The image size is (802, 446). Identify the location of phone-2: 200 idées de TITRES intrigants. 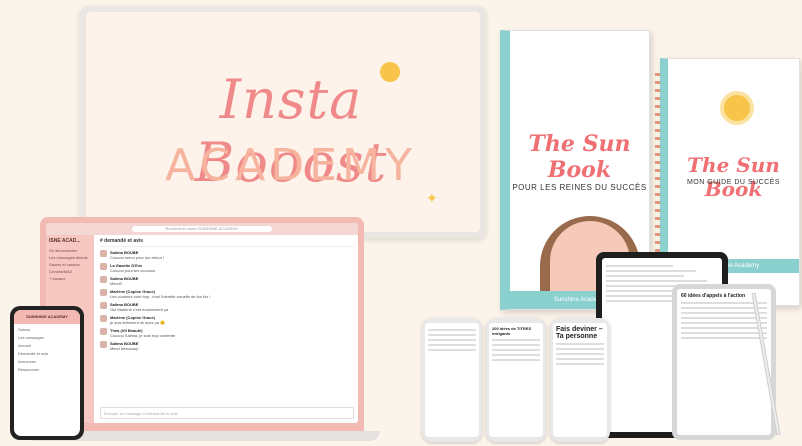
(516, 380).